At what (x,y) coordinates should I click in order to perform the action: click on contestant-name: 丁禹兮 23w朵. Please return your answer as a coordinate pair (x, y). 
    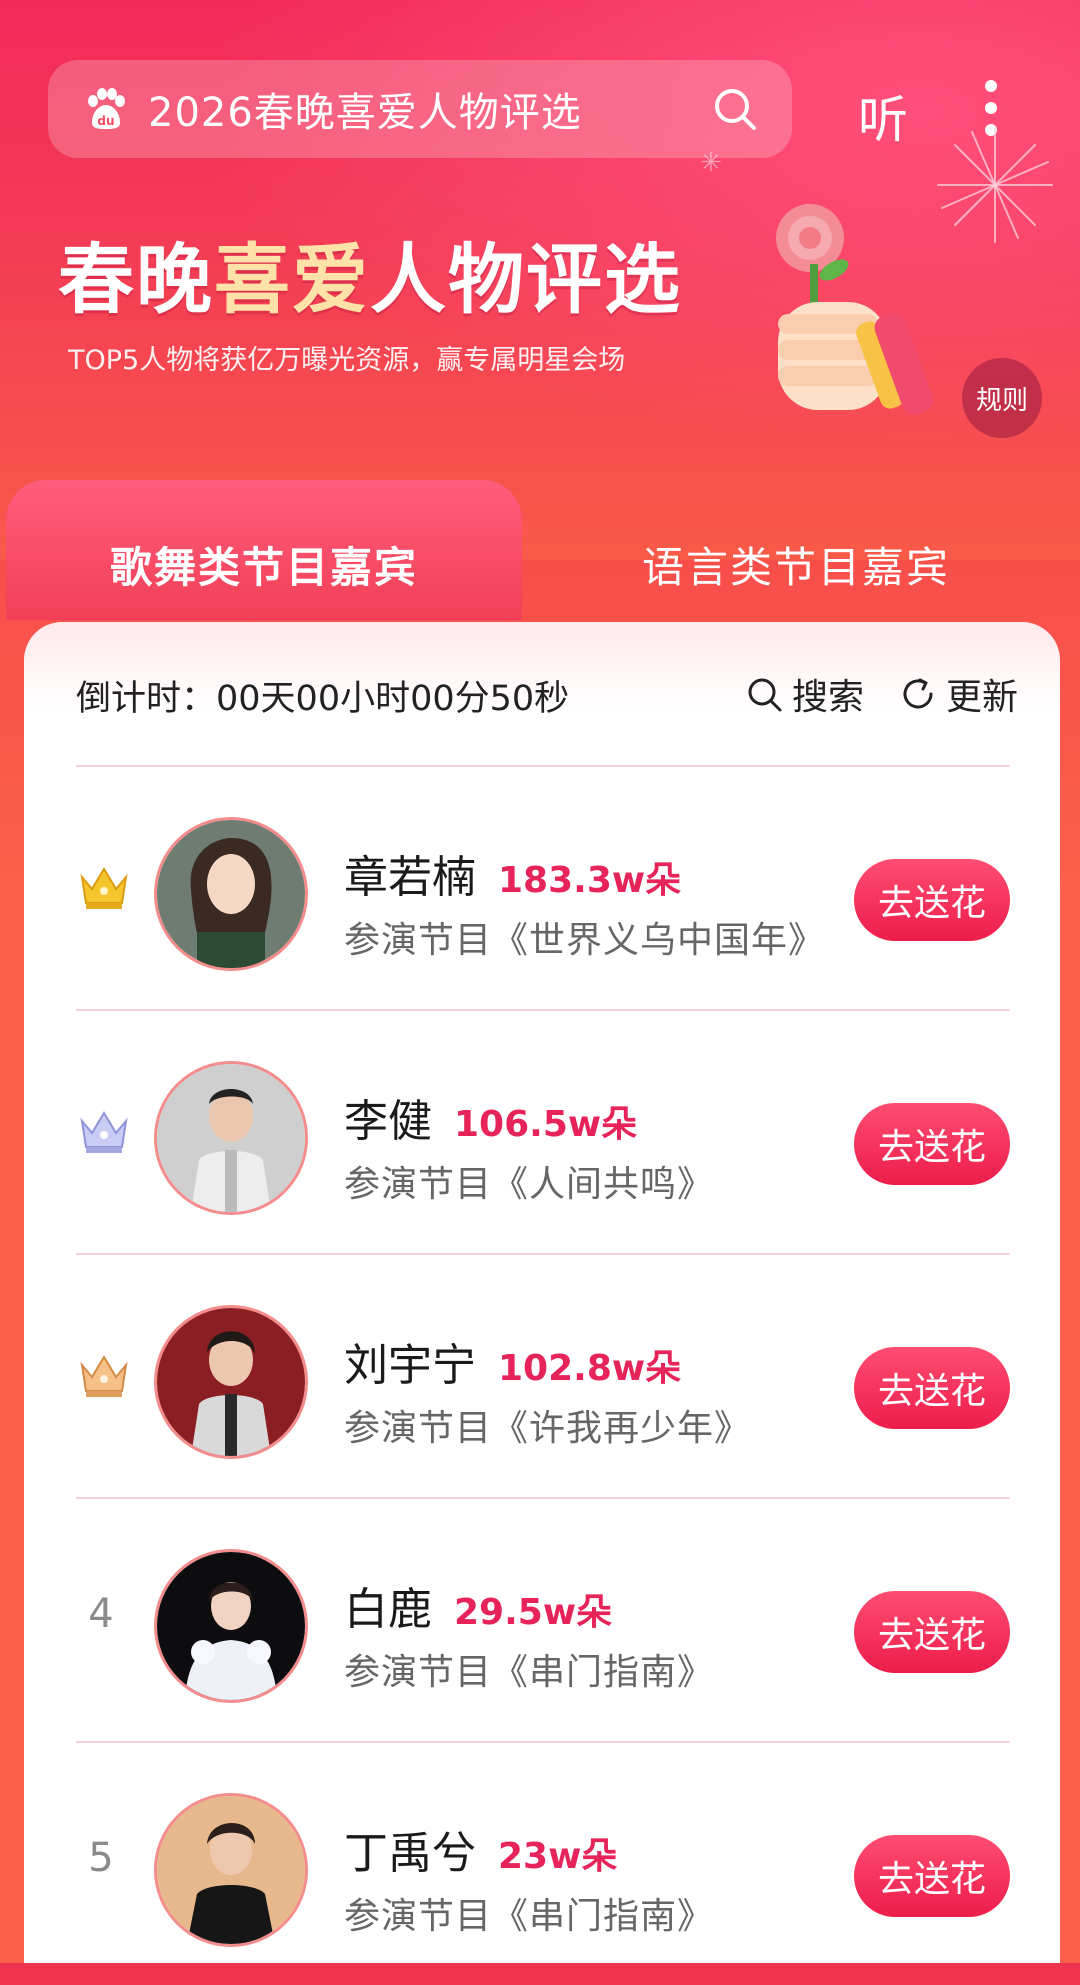
    Looking at the image, I should click on (481, 1853).